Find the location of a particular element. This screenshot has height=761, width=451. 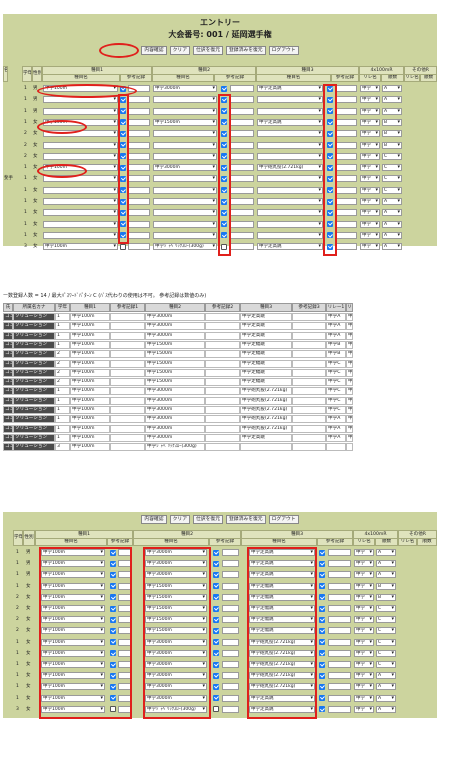

logout-button: ログアウト is located at coordinates (283, 519).